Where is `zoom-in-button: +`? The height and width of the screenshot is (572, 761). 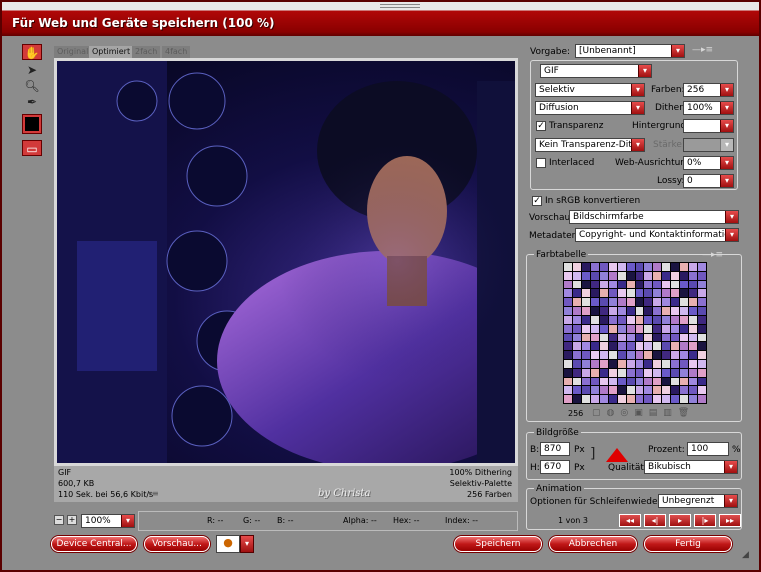 zoom-in-button: + is located at coordinates (72, 520).